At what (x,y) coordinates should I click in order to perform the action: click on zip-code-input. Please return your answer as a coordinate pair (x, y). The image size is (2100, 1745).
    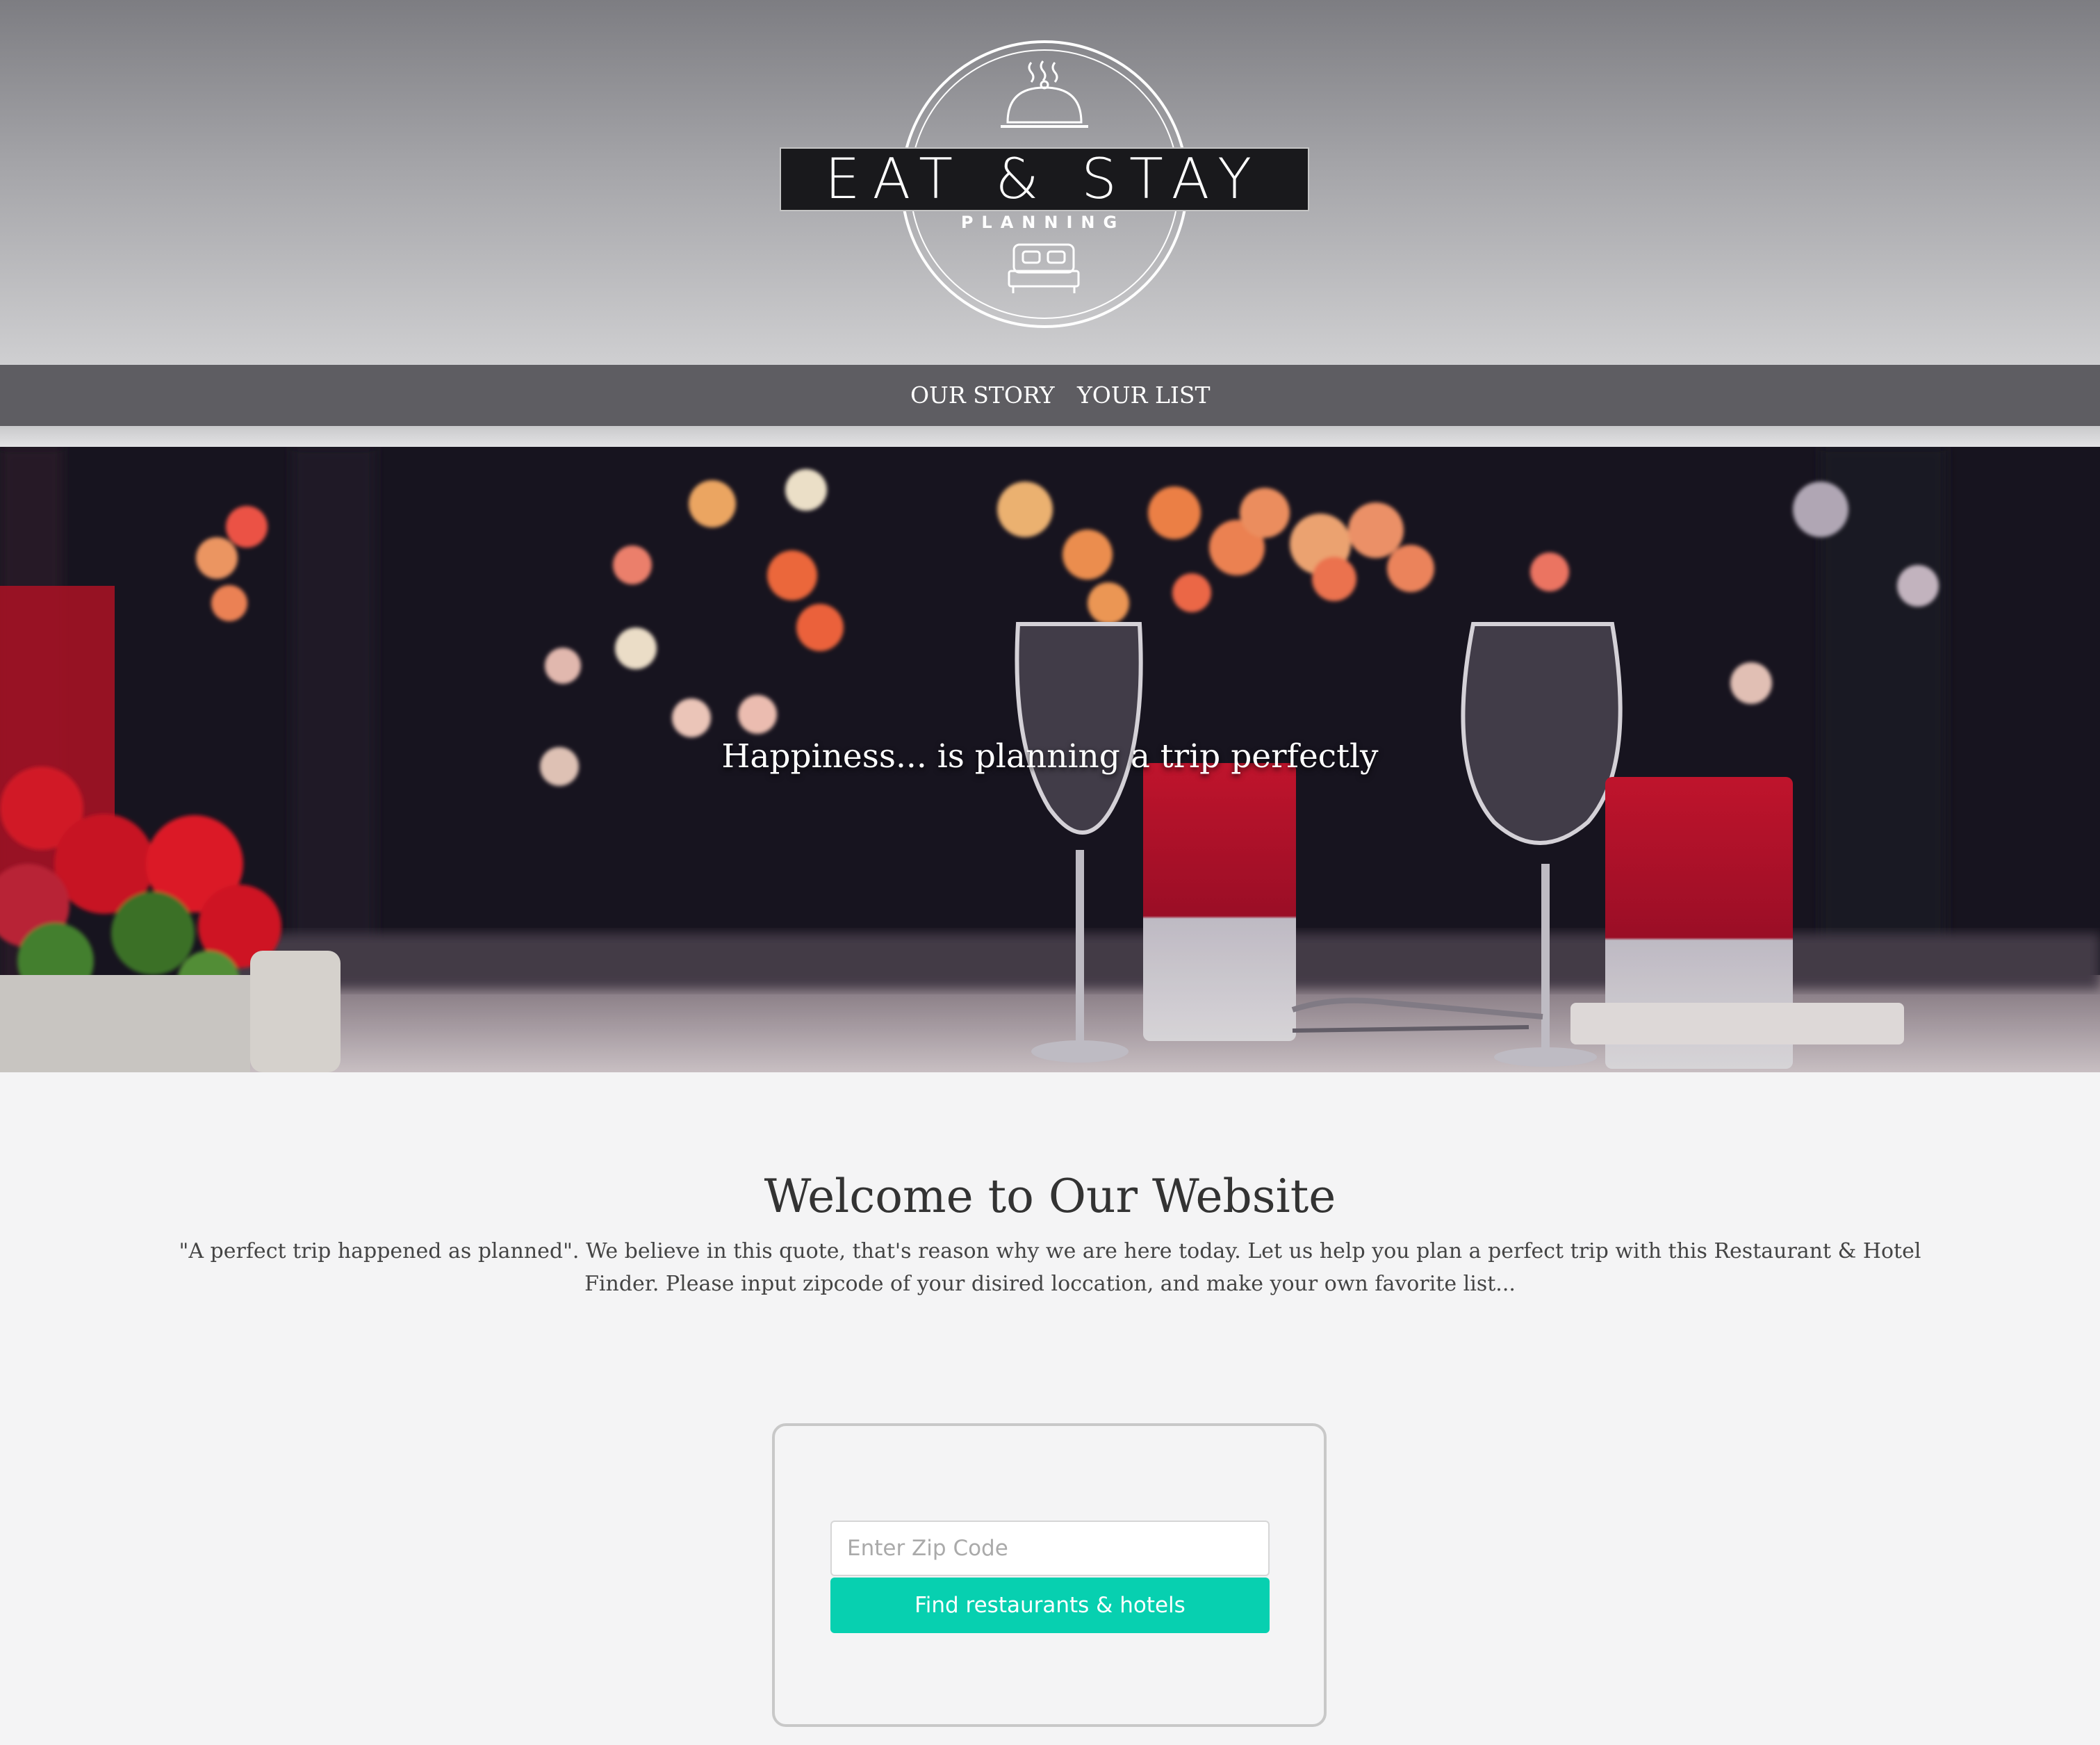
    Looking at the image, I should click on (1050, 1548).